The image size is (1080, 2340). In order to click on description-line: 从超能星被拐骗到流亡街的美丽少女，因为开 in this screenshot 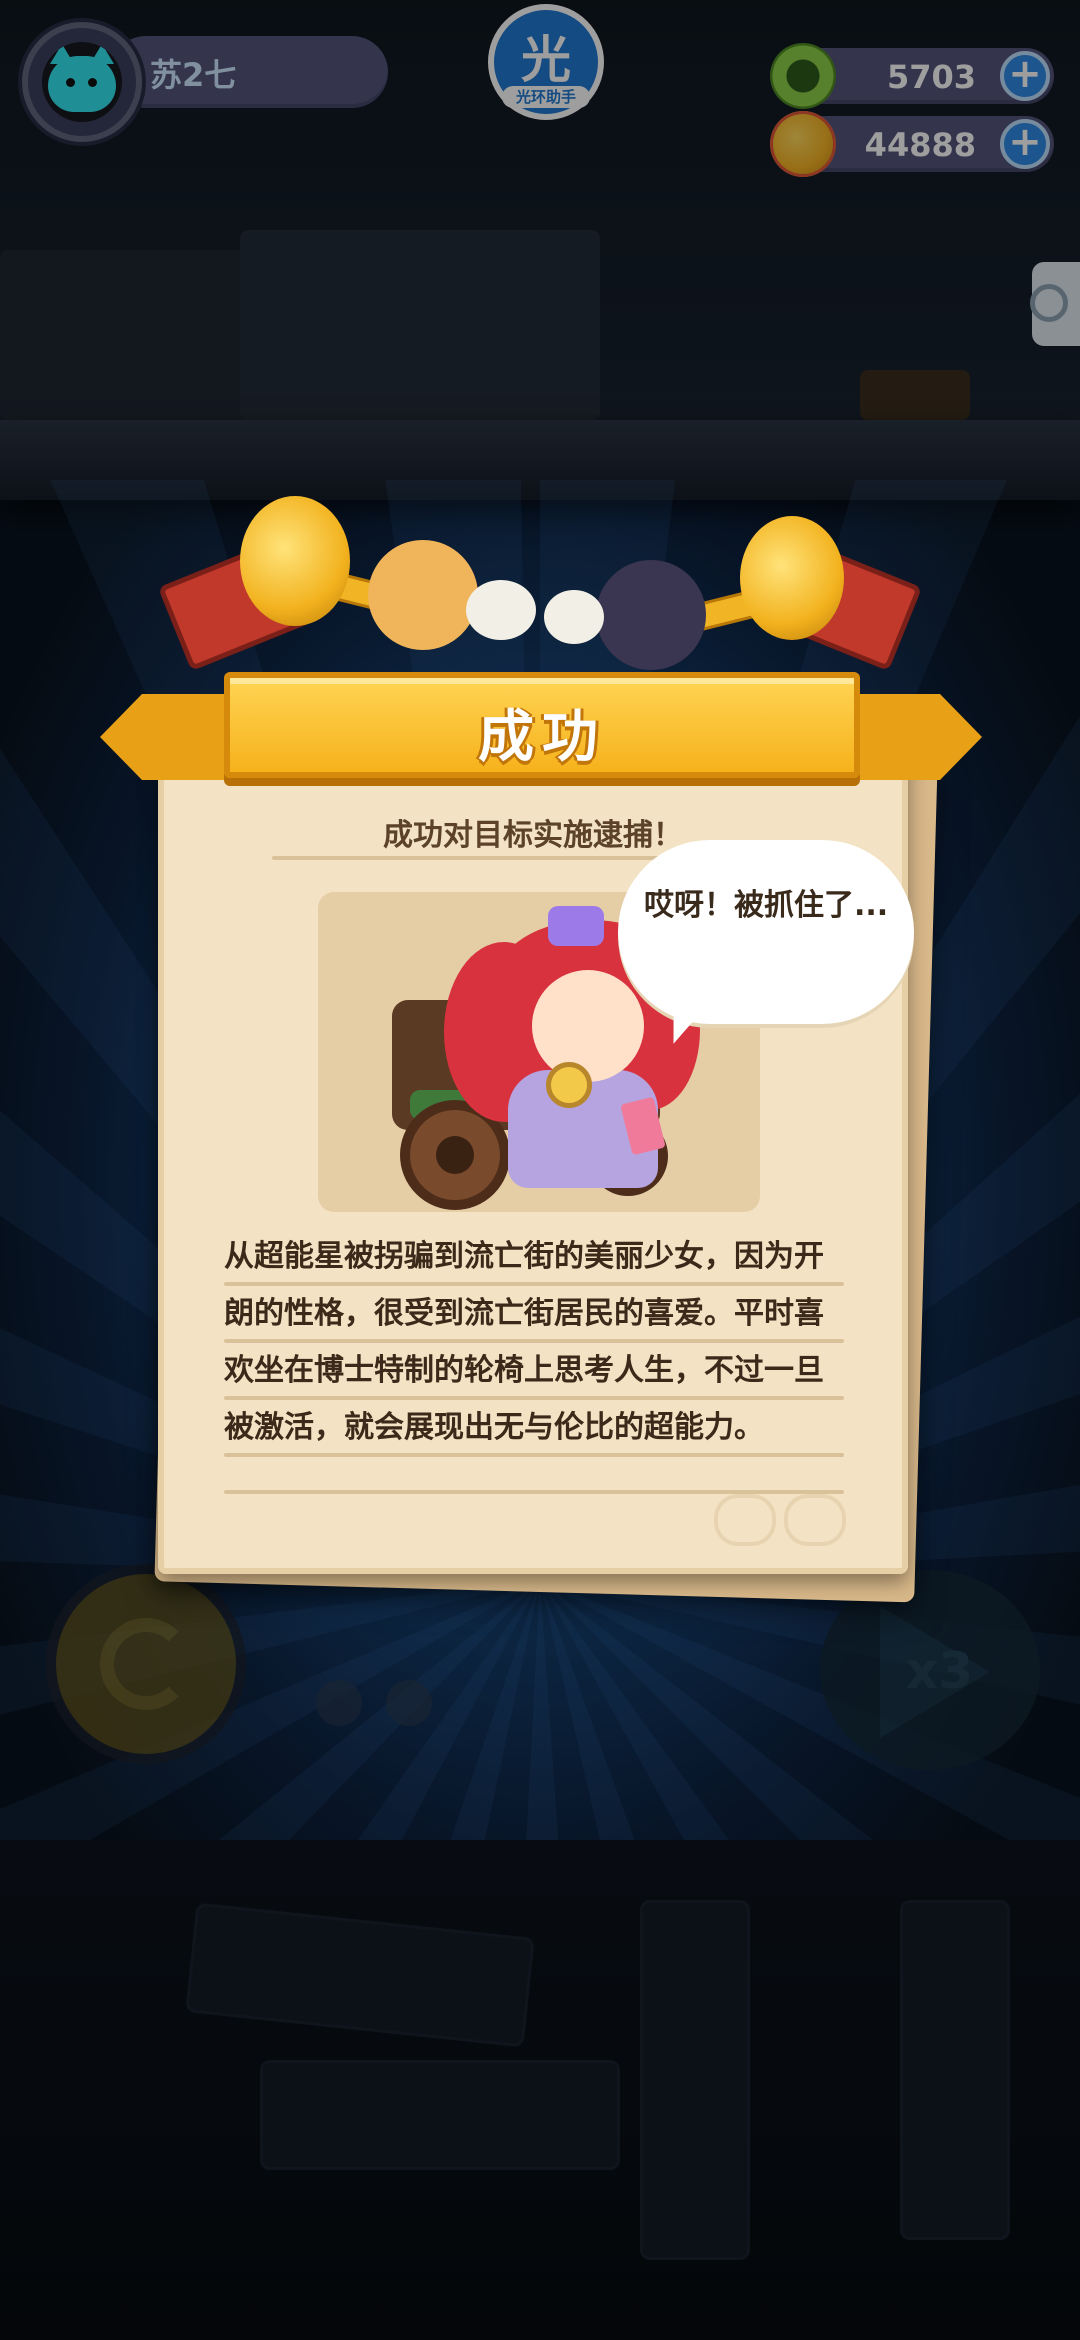, I will do `click(524, 1256)`.